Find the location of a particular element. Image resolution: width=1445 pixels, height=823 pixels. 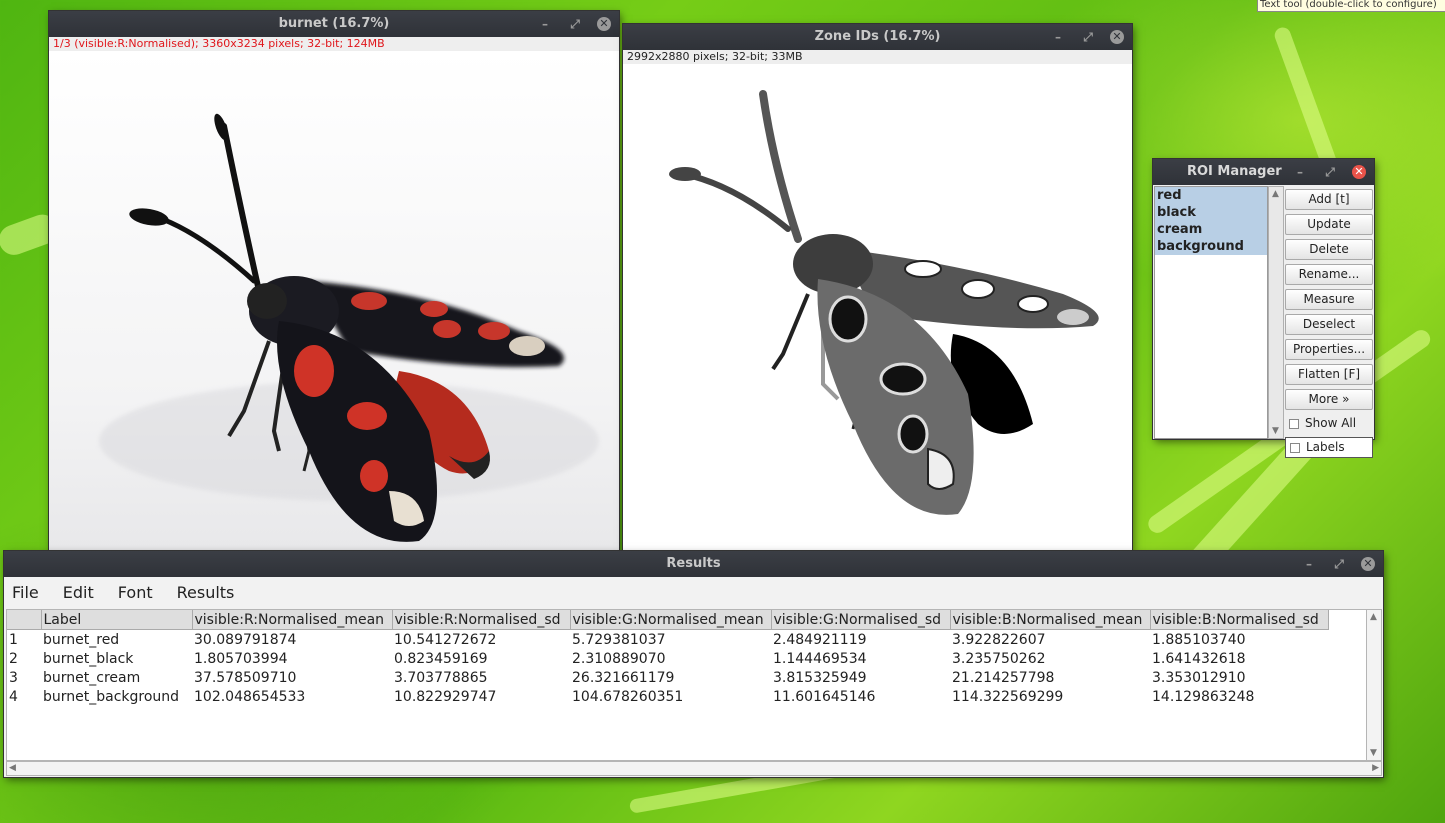

table-cell: 3.235750262 is located at coordinates (999, 658).